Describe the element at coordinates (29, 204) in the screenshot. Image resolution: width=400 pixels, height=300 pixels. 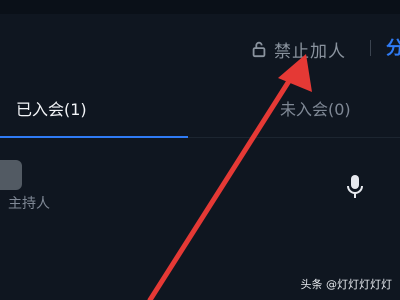
I see `participant-role: 主持人` at that location.